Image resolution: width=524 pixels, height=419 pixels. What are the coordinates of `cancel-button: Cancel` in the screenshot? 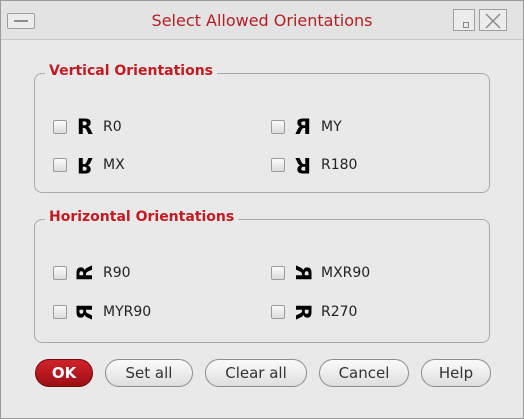 It's located at (364, 373).